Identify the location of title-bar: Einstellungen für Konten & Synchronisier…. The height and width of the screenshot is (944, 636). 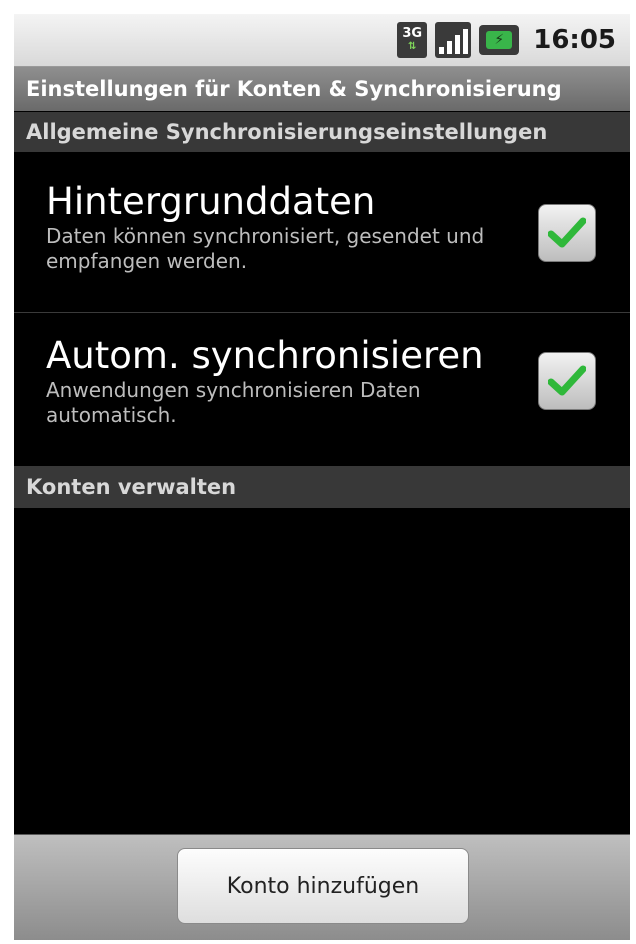
(322, 89).